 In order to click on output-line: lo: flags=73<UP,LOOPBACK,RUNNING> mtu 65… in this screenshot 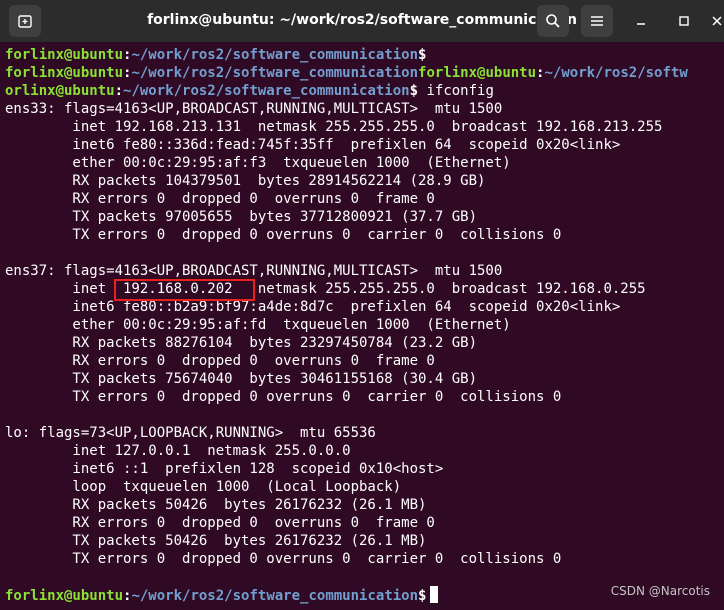, I will do `click(190, 433)`.